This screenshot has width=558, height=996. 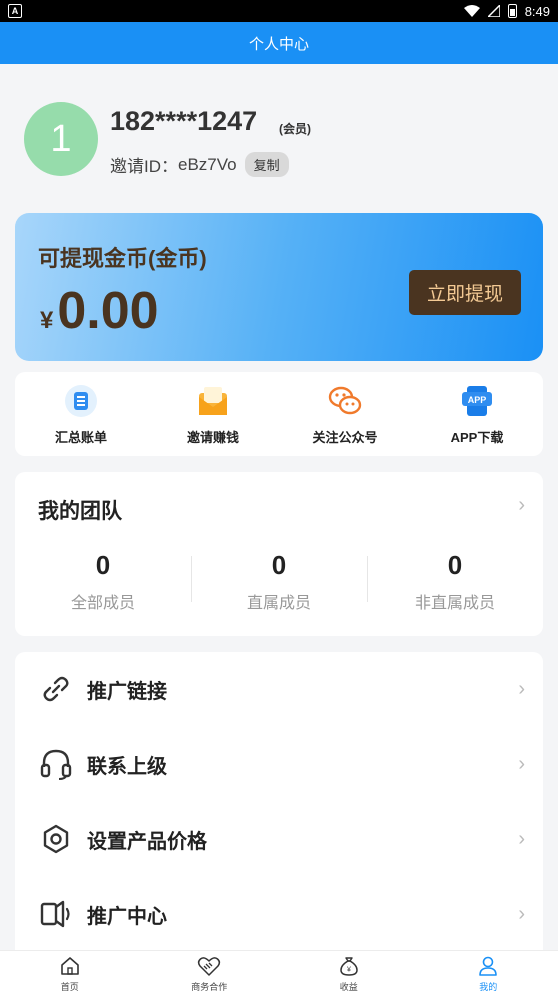 I want to click on profile-section: 1 182****1247 (会员) 邀请ID： eBz7Vo 复制, so click(x=279, y=137).